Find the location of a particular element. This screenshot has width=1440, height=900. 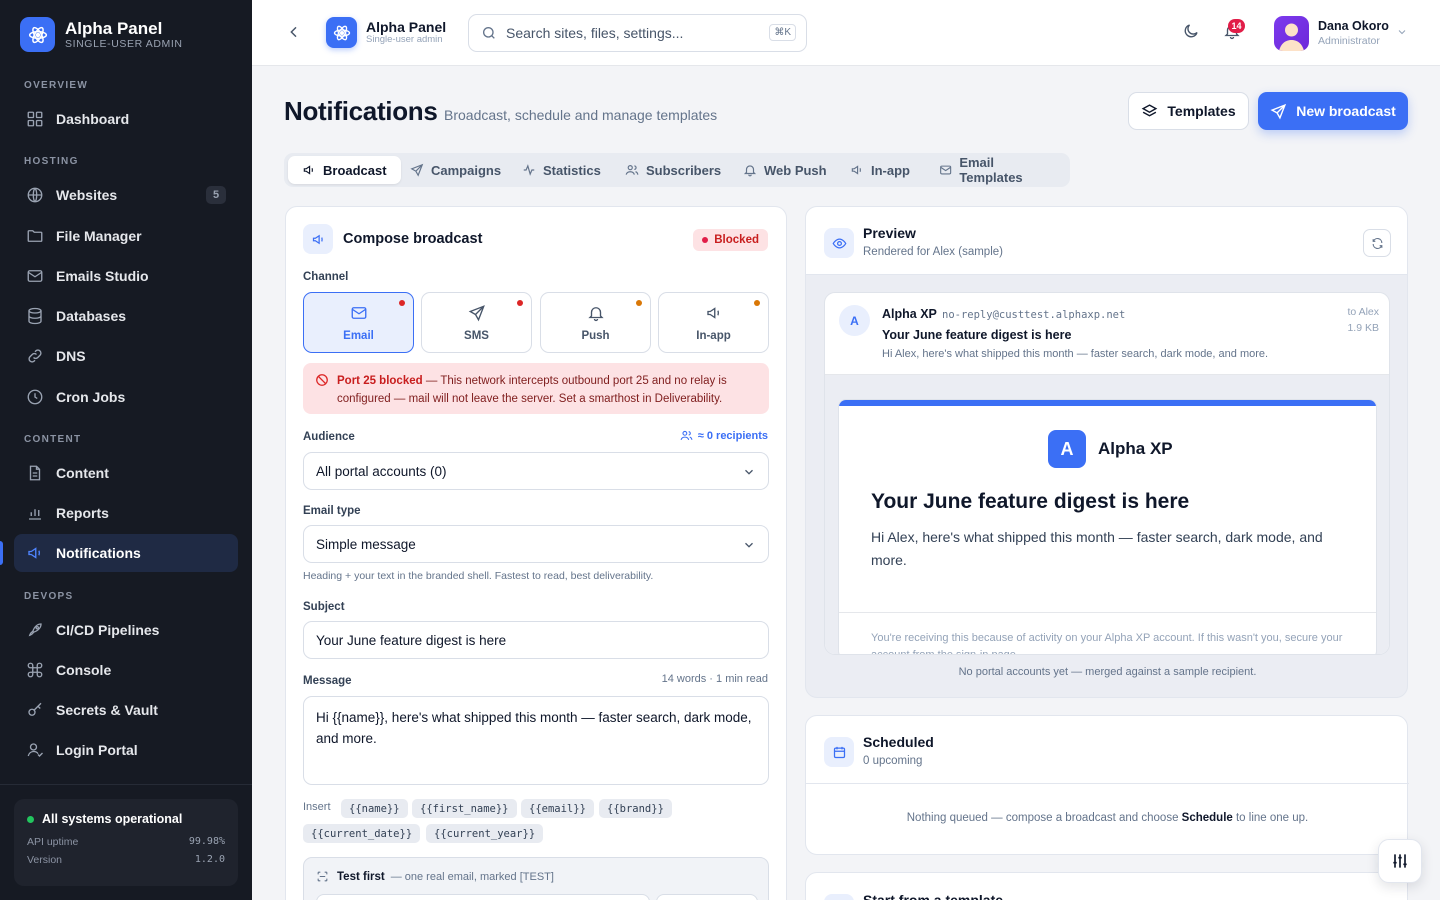

new-broadcast-button-label: New broadcast is located at coordinates (1346, 111).